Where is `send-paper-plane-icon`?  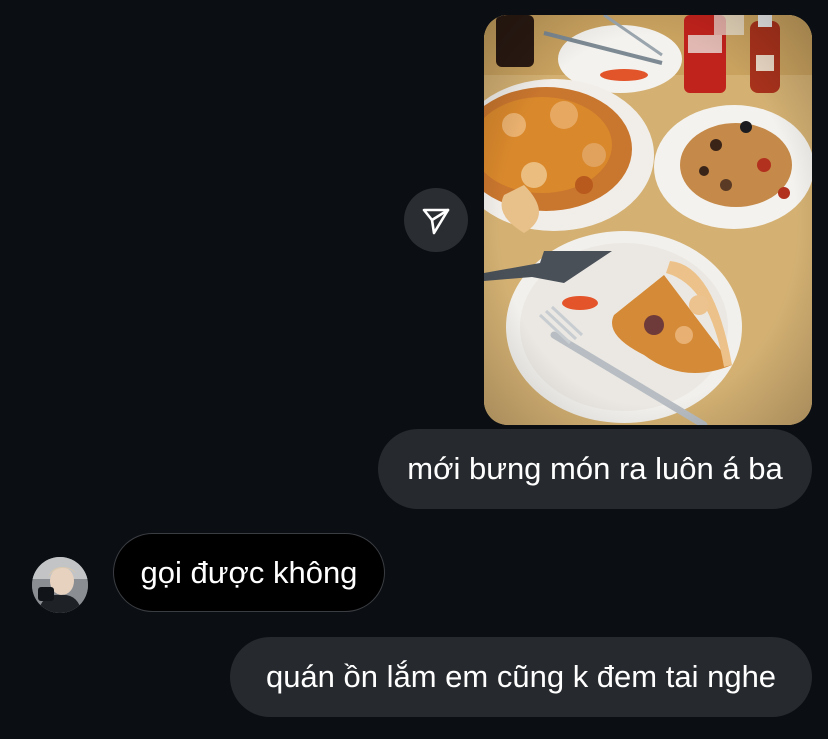 send-paper-plane-icon is located at coordinates (436, 221).